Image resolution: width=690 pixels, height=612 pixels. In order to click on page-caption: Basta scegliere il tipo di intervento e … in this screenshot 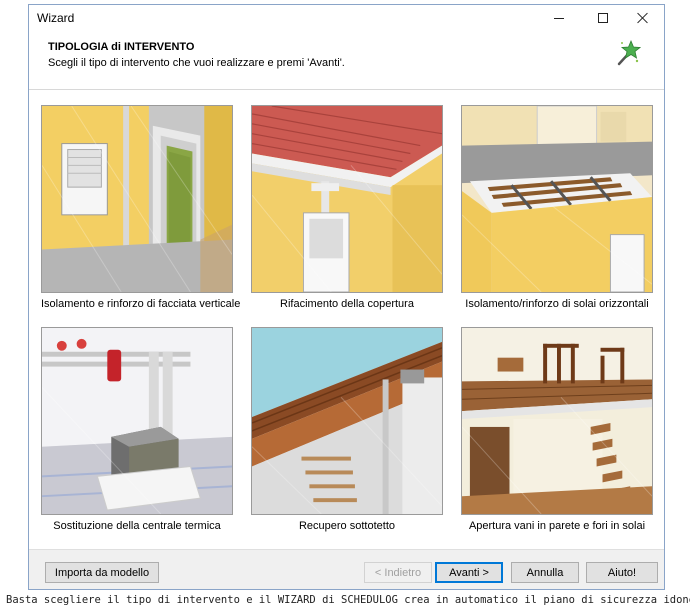, I will do `click(348, 600)`.